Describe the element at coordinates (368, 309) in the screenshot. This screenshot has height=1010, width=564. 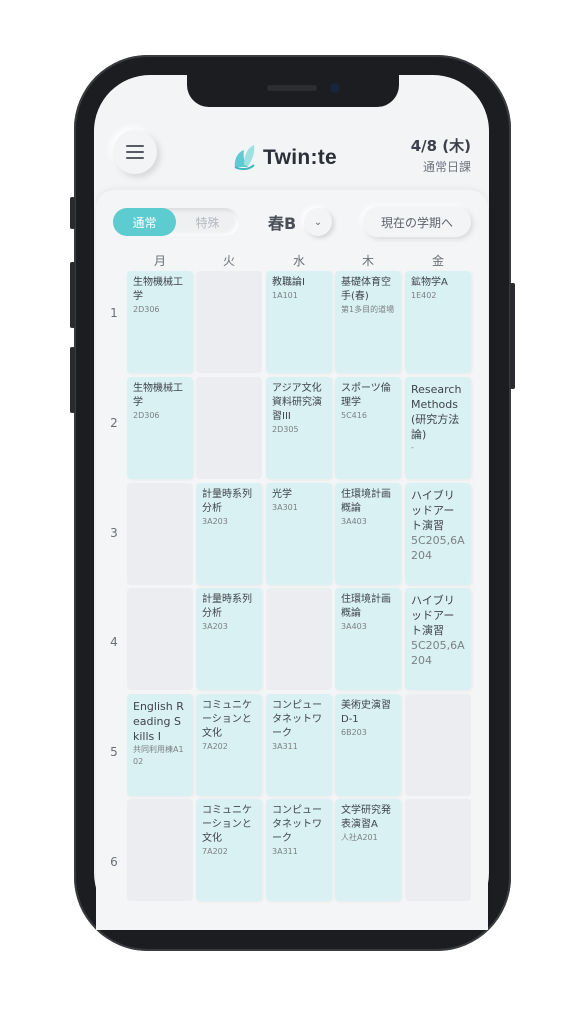
I see `course-room: 第1多目的道場` at that location.